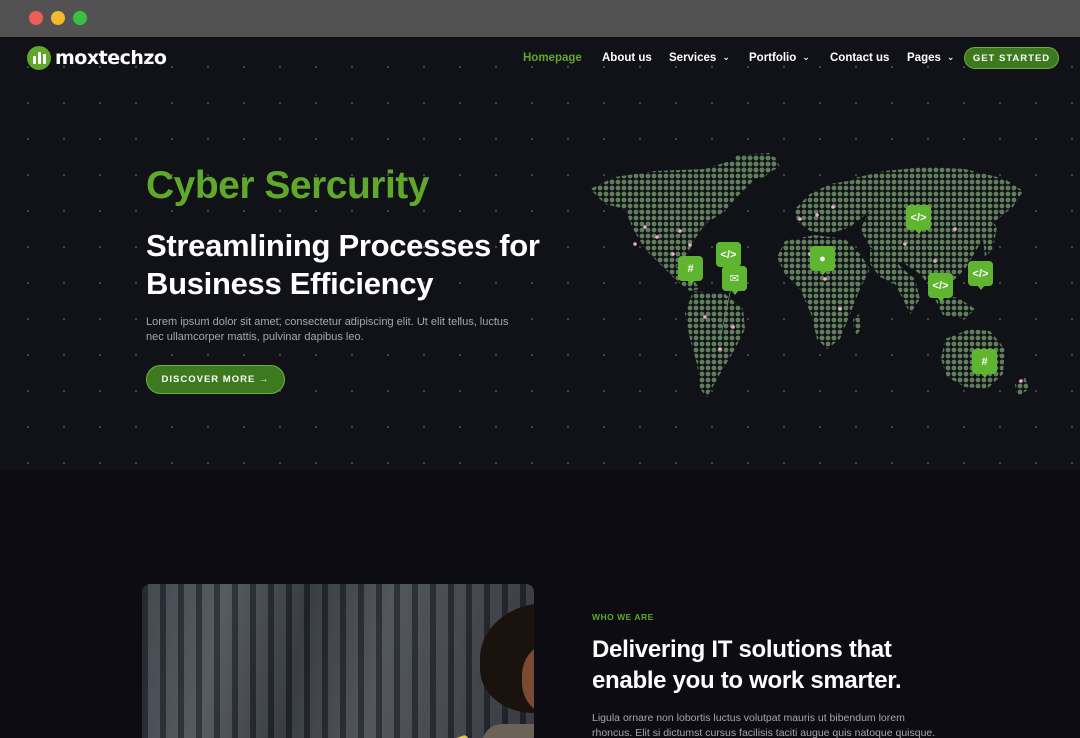  Describe the element at coordinates (773, 58) in the screenshot. I see `nav-portfolio-label: Portfolio` at that location.